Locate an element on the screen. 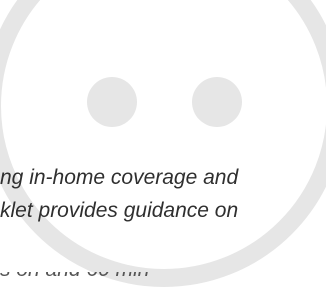 The height and width of the screenshot is (297, 326). smiley-left-eye is located at coordinates (112, 102).